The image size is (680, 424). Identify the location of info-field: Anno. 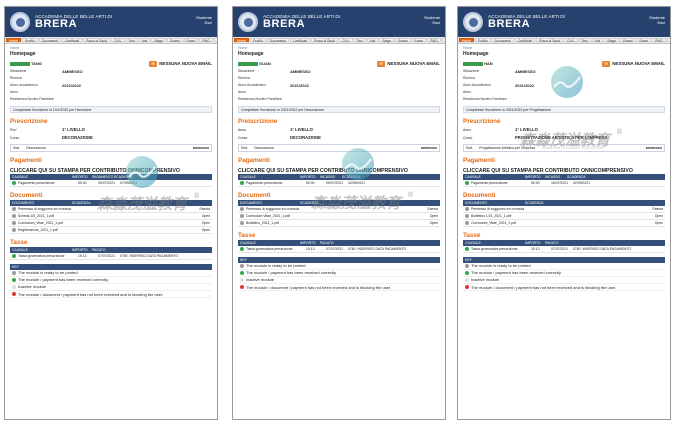
(564, 92).